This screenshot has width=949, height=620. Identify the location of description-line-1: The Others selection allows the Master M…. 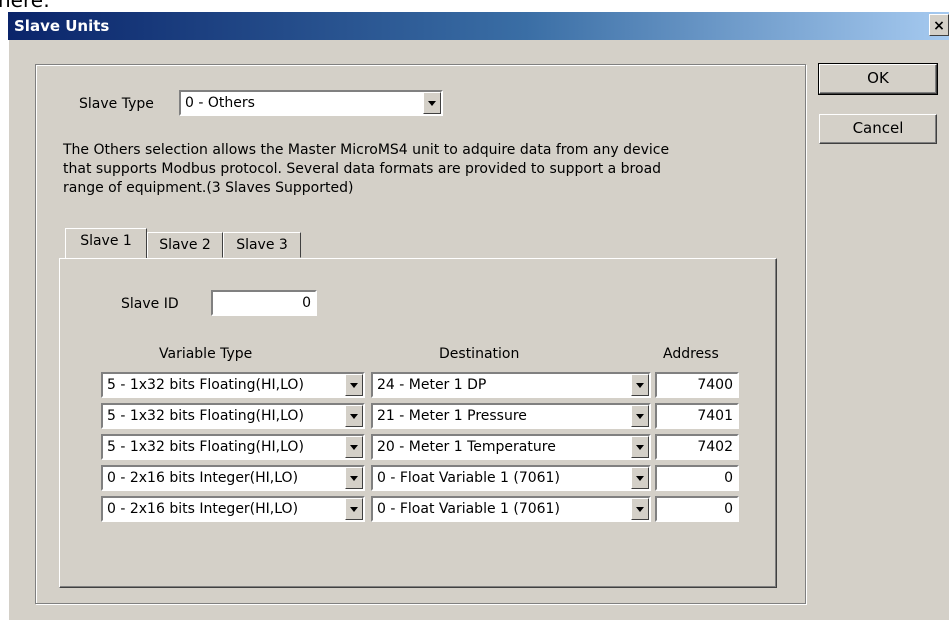
(366, 150).